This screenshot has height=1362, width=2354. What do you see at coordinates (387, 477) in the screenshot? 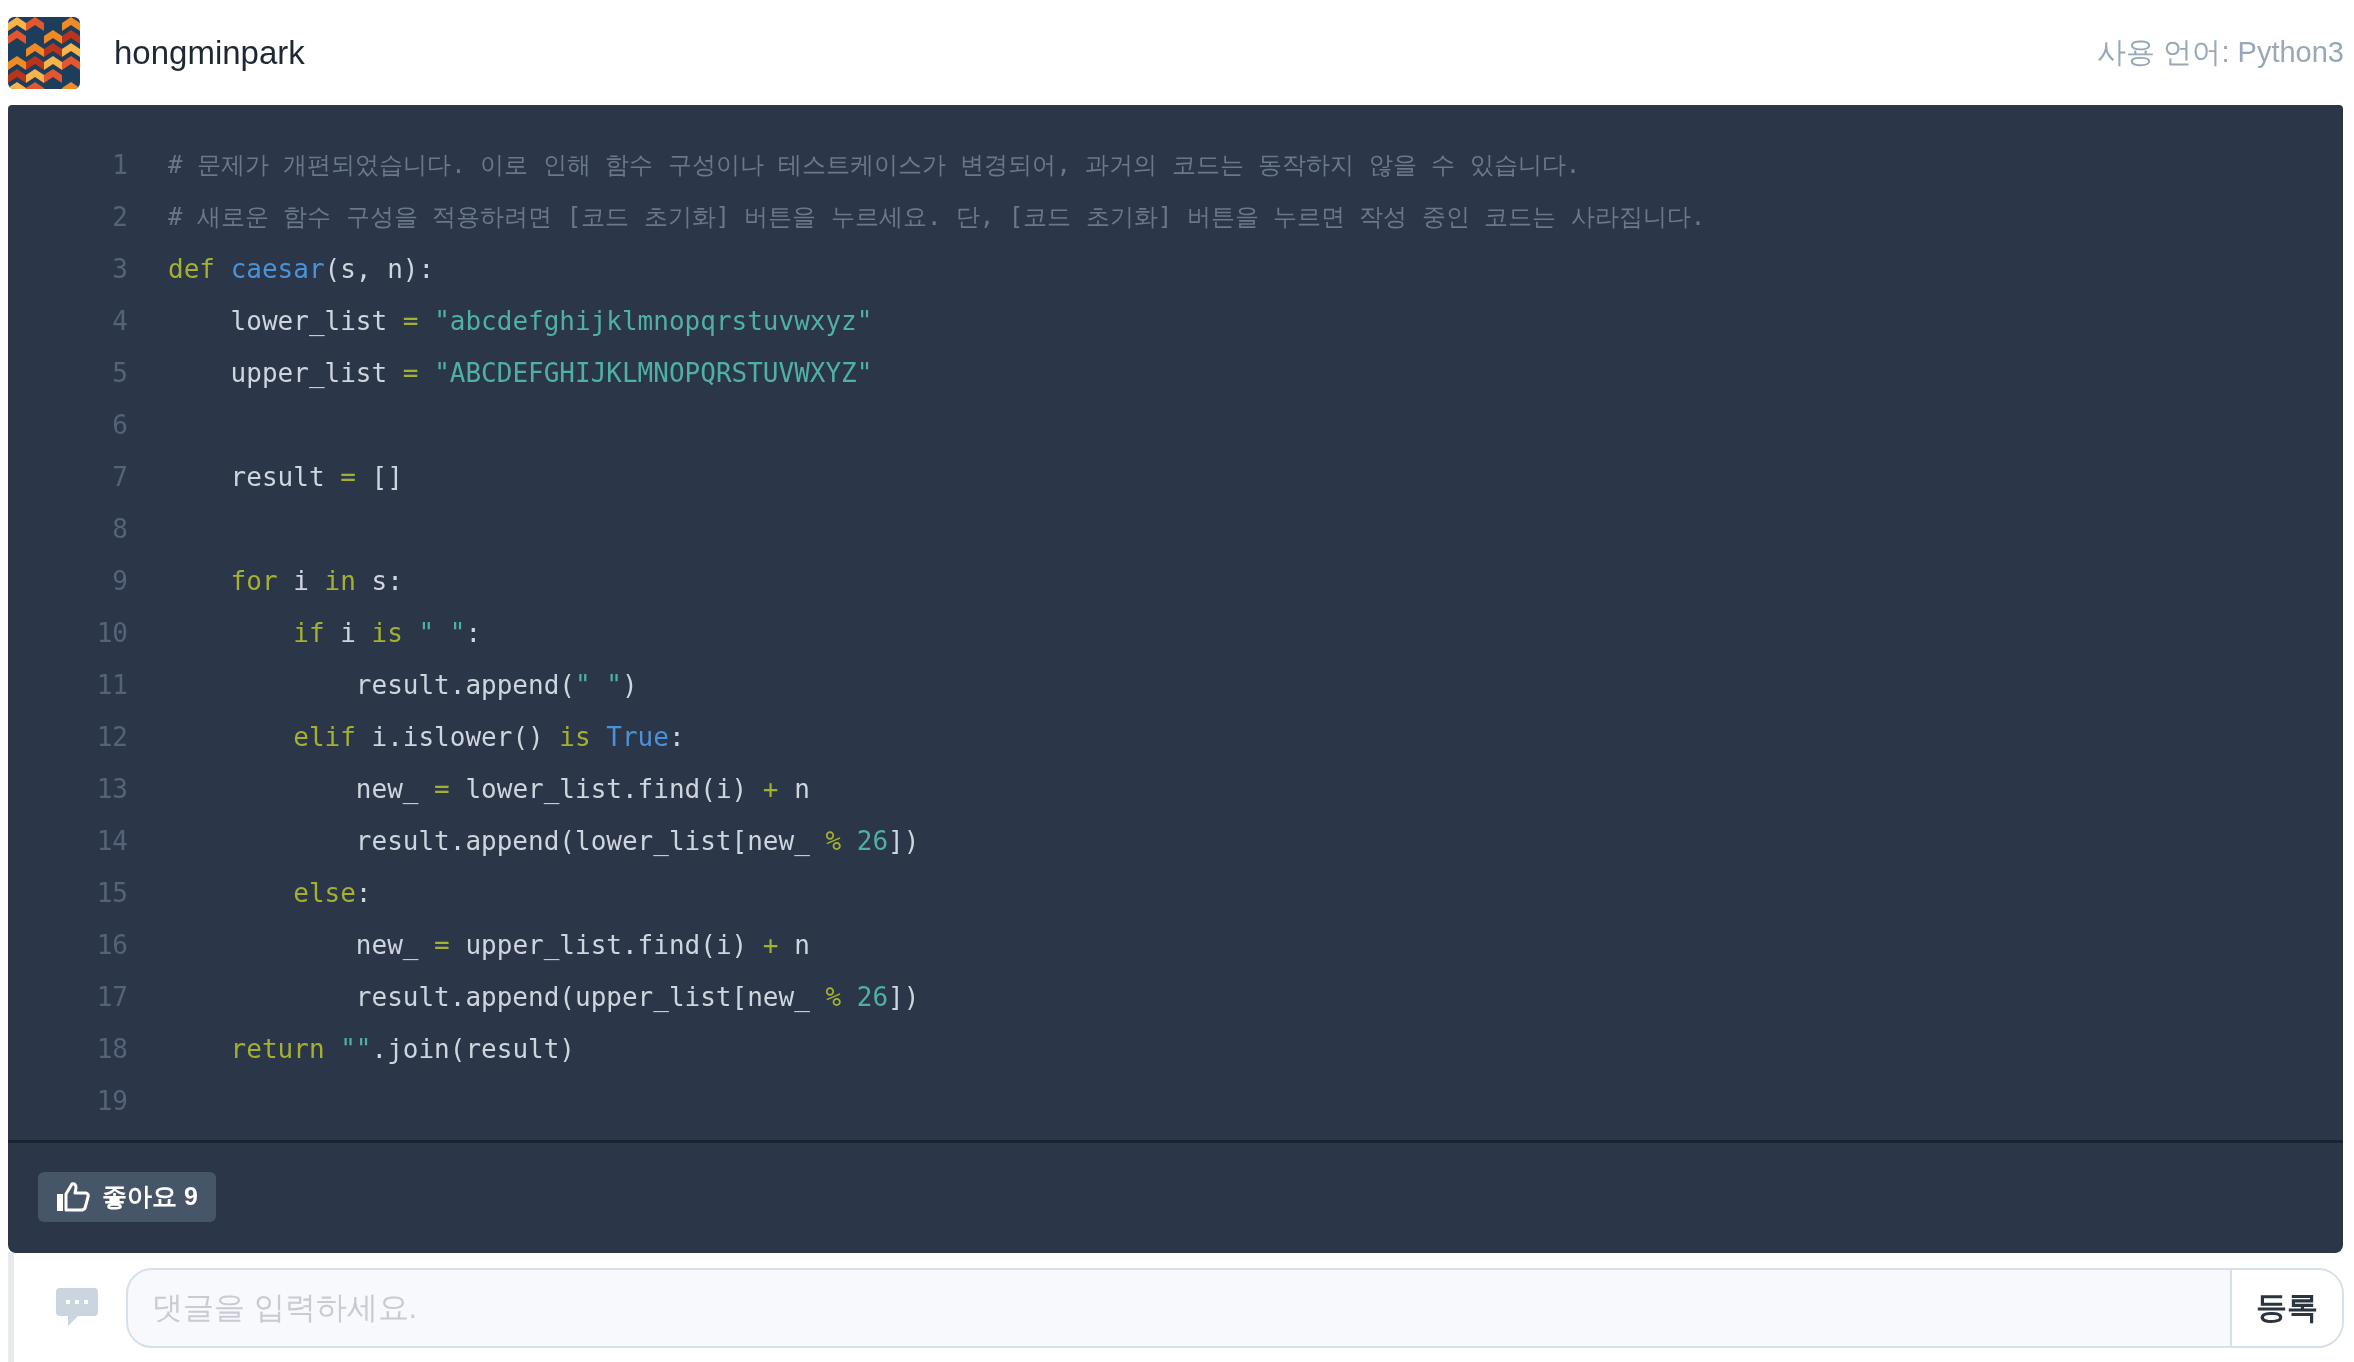
I see `code-text: []` at bounding box center [387, 477].